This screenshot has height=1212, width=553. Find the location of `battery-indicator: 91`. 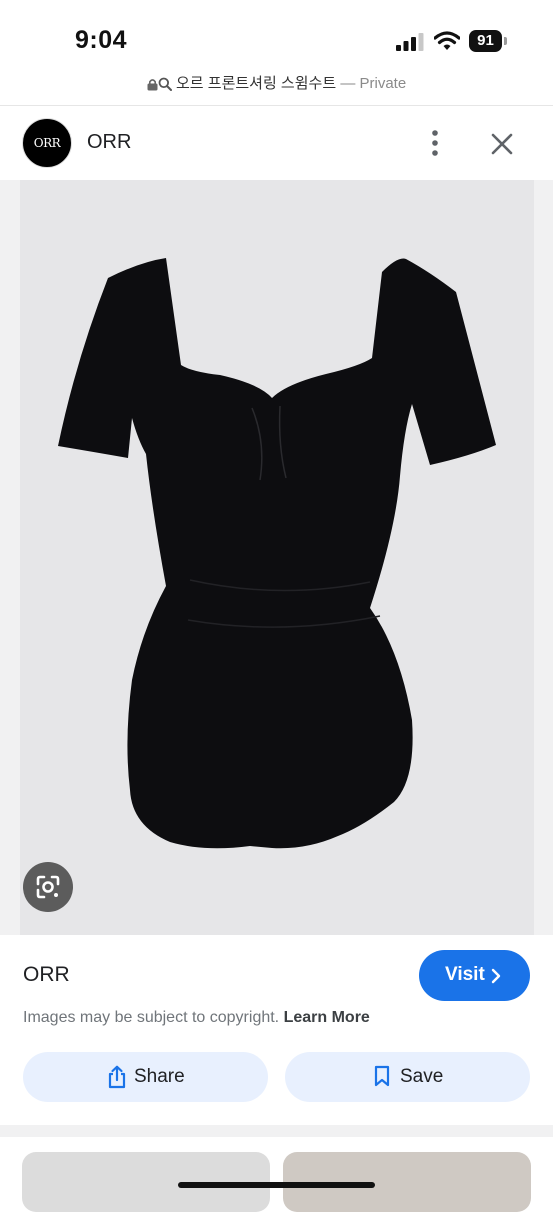

battery-indicator: 91 is located at coordinates (488, 41).